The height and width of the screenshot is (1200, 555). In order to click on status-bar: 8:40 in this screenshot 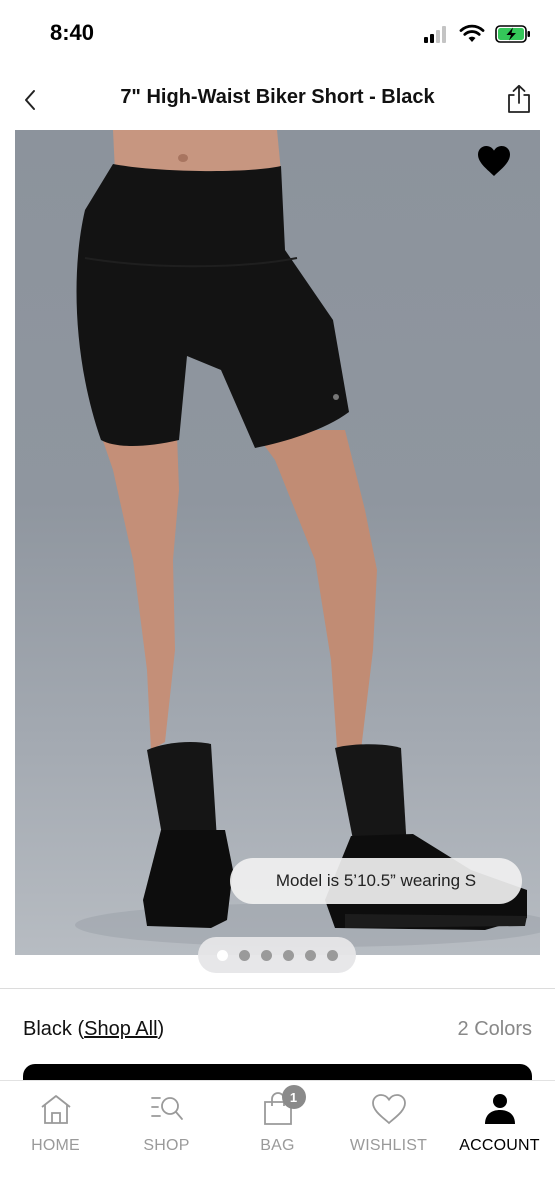, I will do `click(277, 35)`.